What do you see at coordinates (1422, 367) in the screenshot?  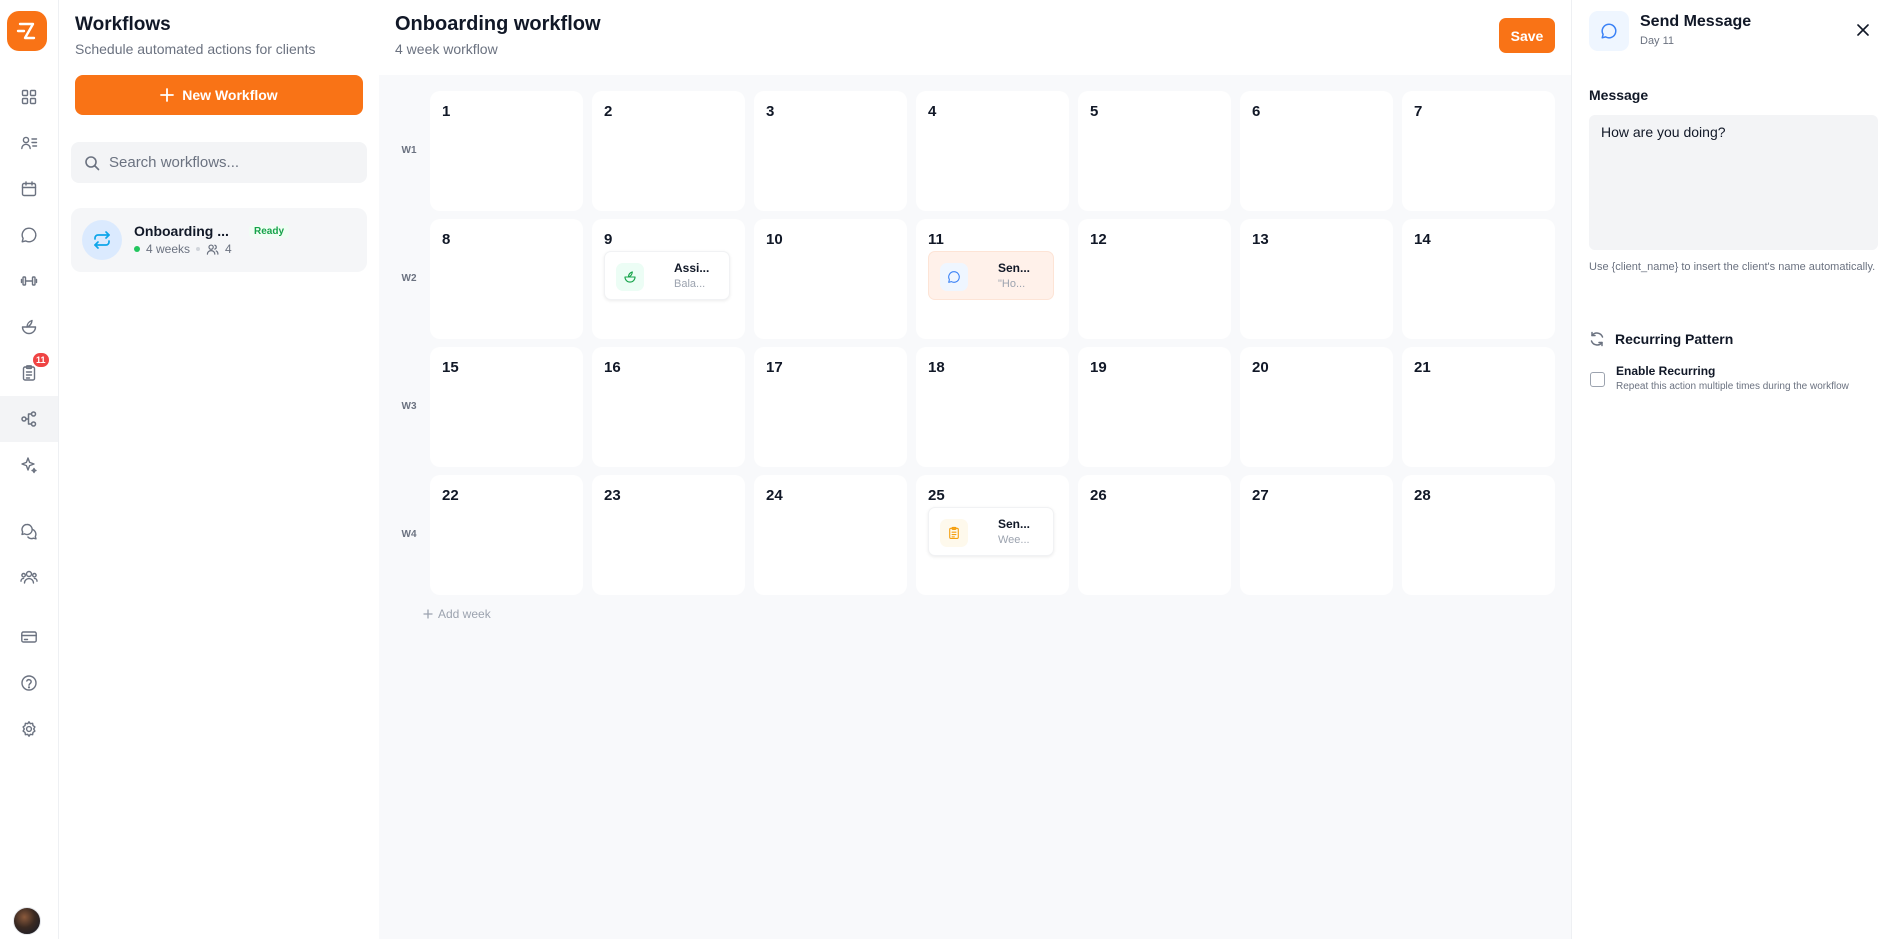 I see `day-number: 21` at bounding box center [1422, 367].